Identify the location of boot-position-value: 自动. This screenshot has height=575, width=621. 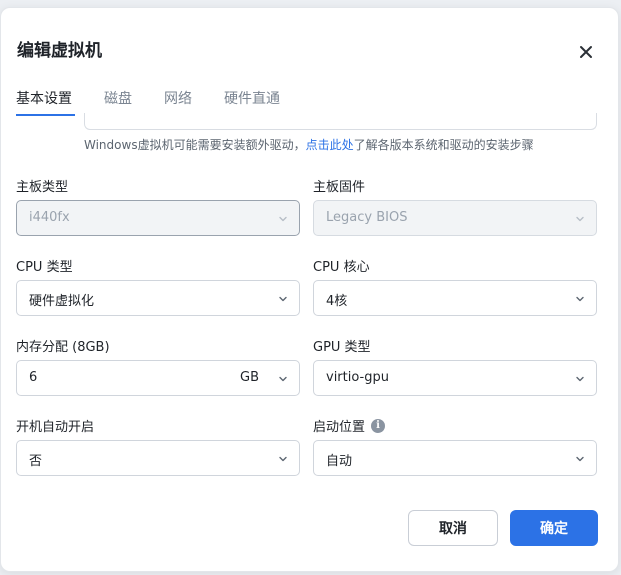
(339, 461).